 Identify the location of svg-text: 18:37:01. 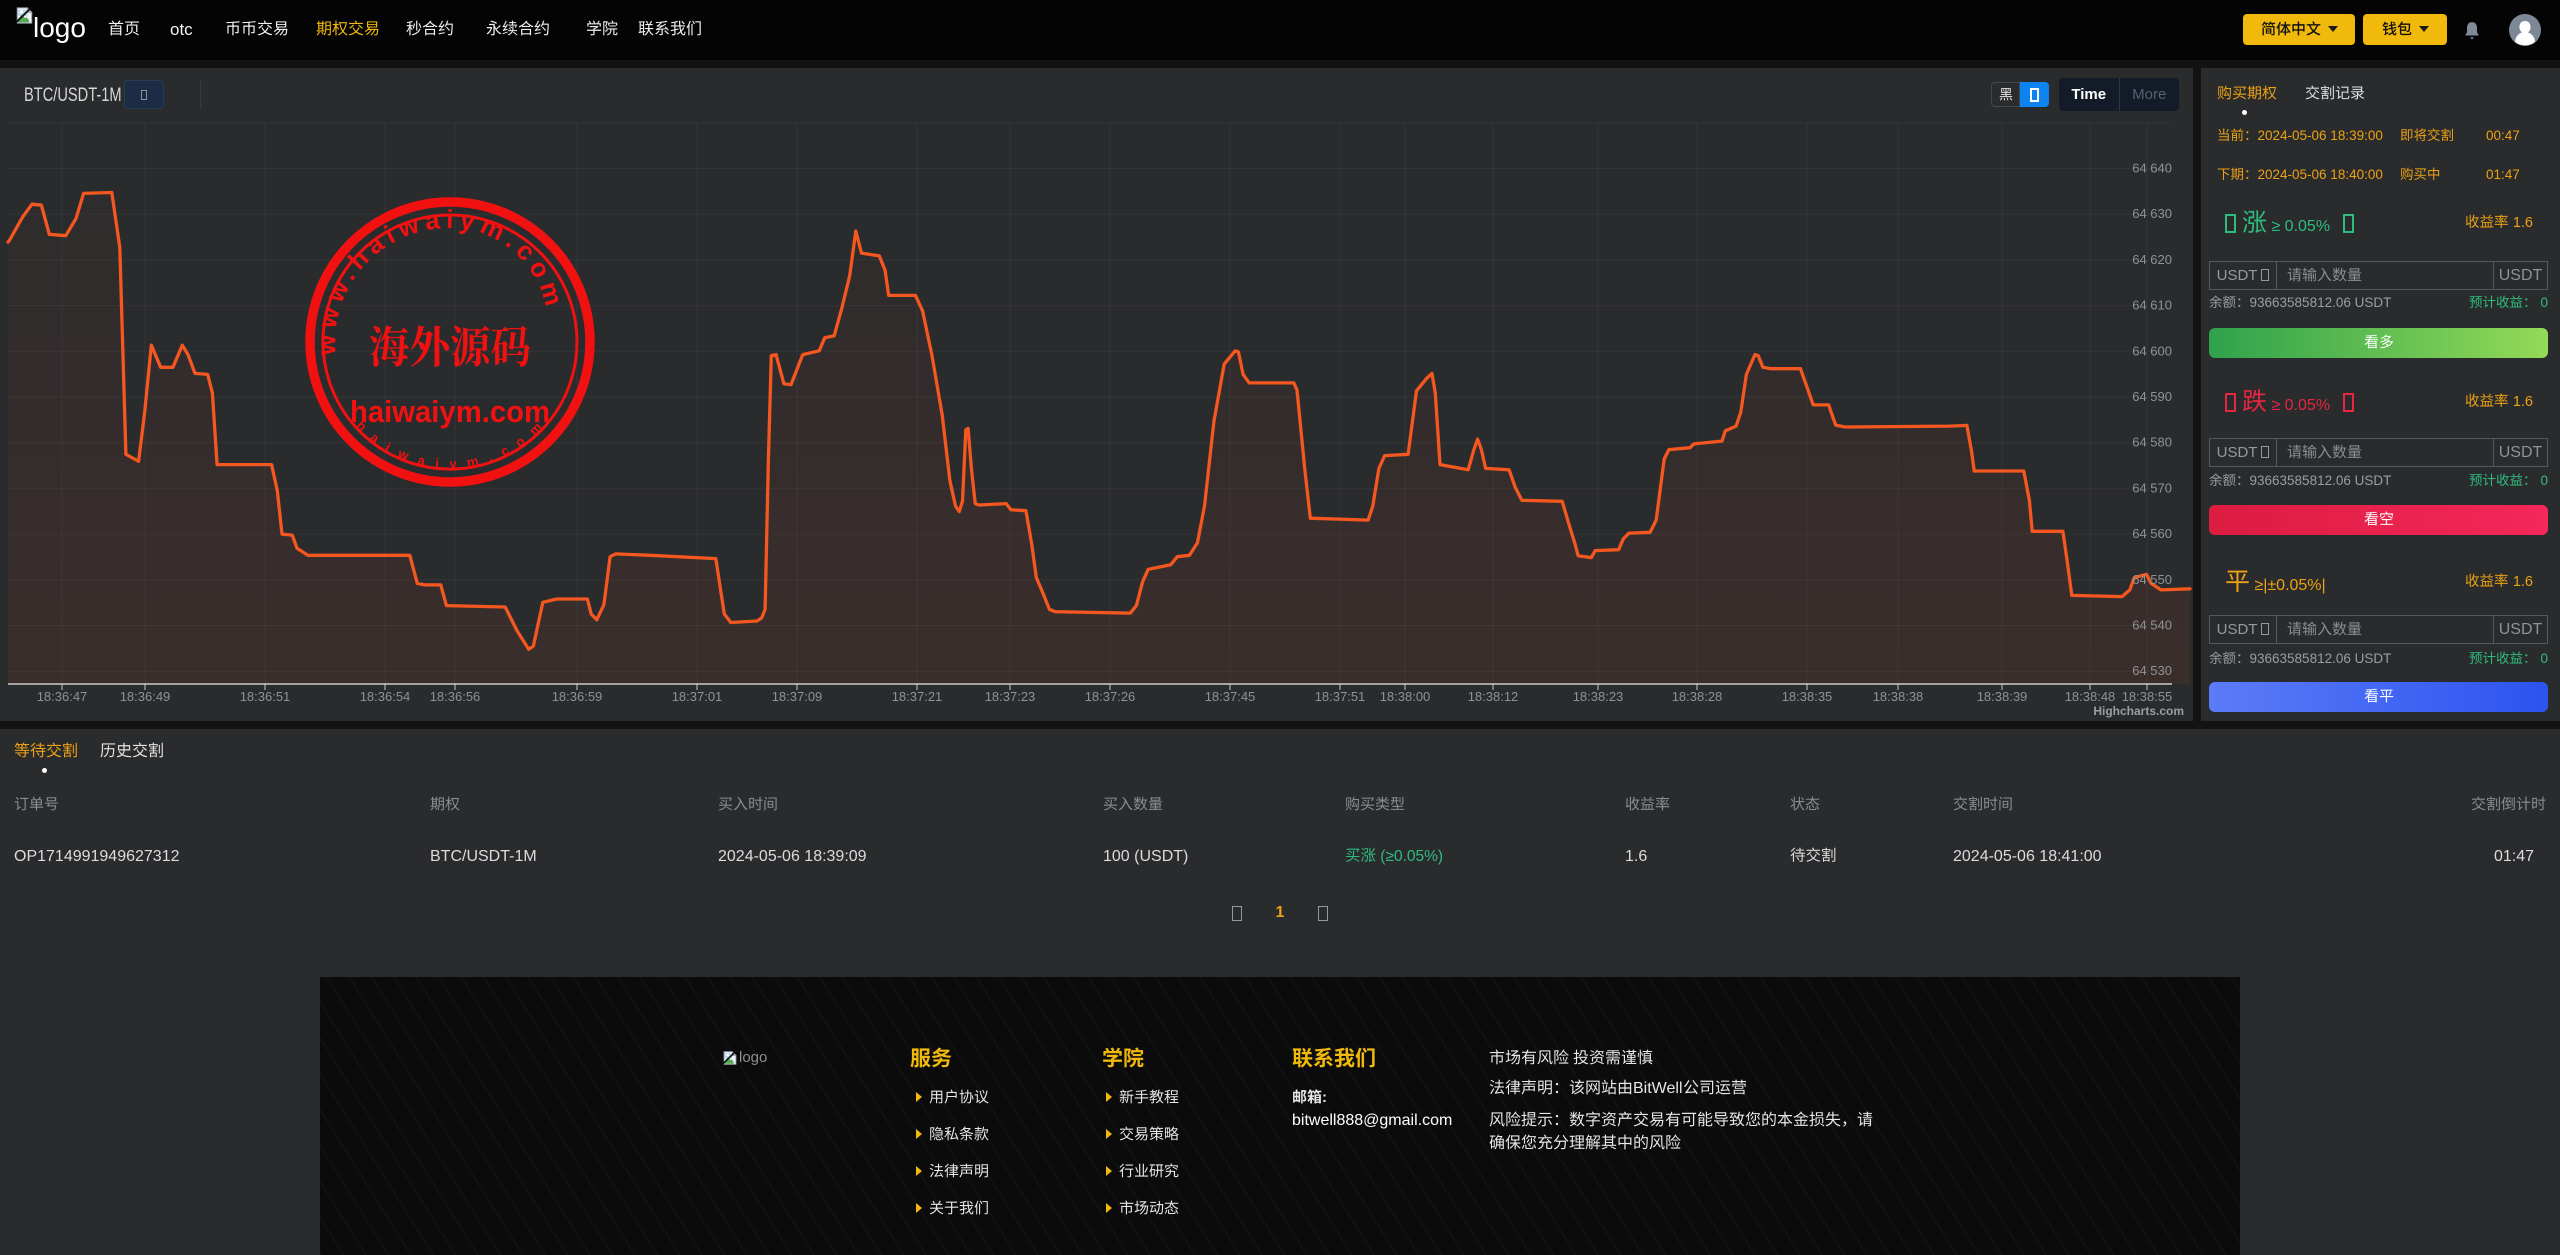
(697, 696).